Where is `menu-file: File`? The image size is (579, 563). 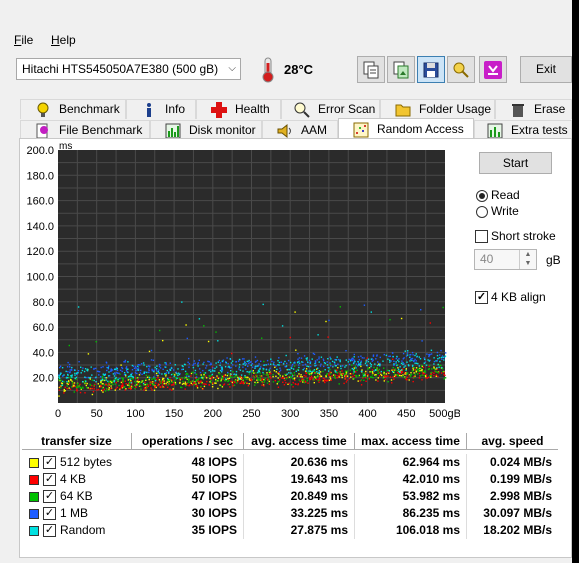
menu-file: File is located at coordinates (23, 40).